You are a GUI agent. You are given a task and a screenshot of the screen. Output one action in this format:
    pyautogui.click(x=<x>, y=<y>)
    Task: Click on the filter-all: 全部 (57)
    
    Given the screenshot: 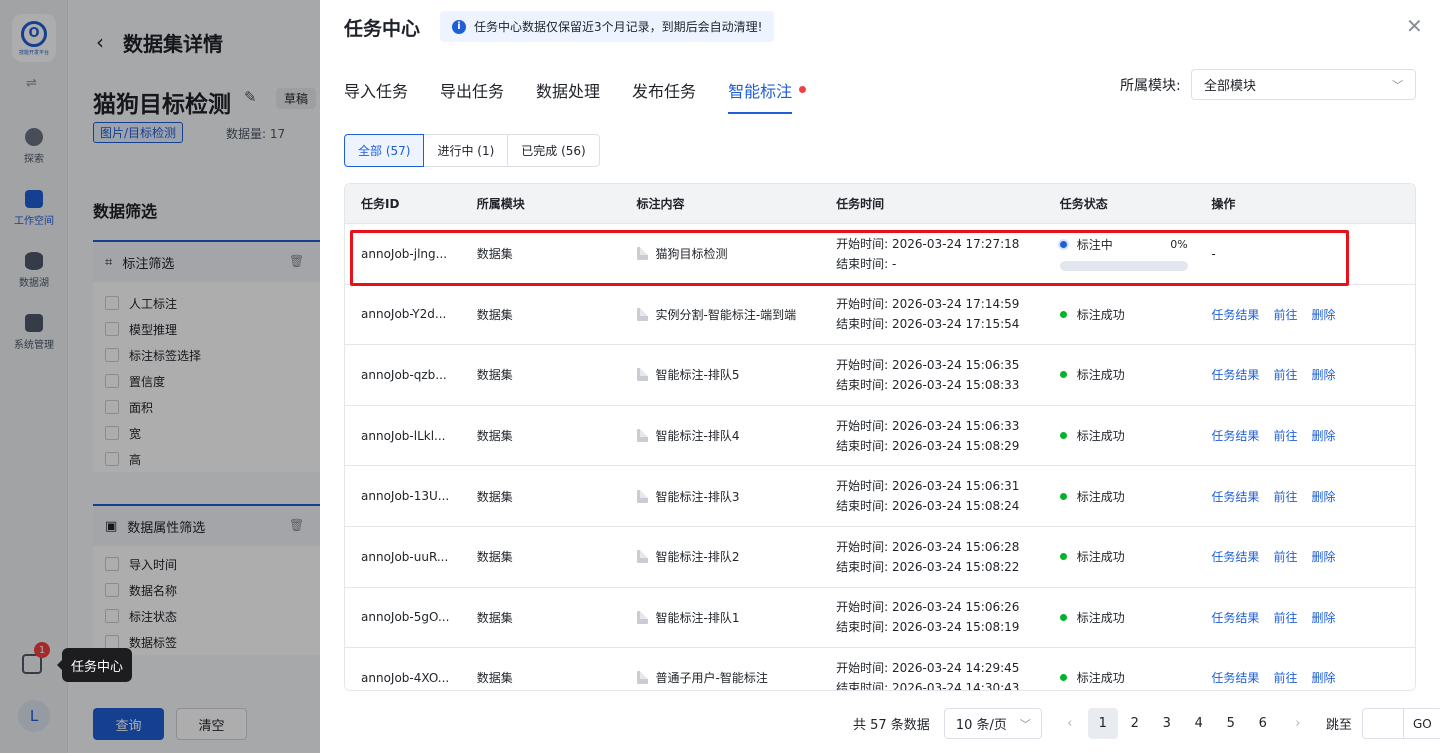 What is the action you would take?
    pyautogui.click(x=384, y=150)
    